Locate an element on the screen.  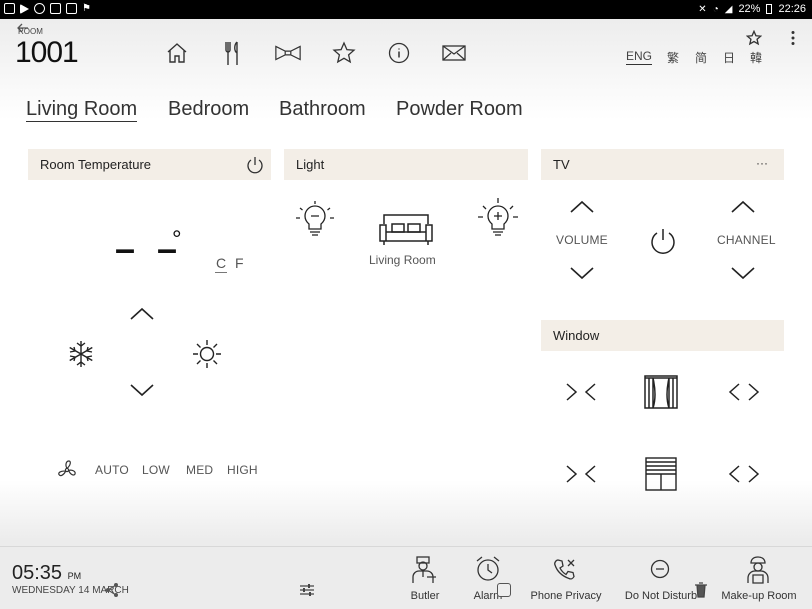
do-not-disturb-label: Do Not Disturb is located at coordinates (661, 596).